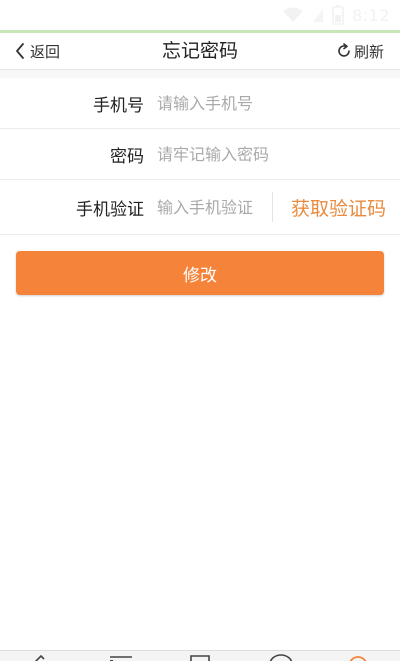 The width and height of the screenshot is (400, 661). Describe the element at coordinates (110, 209) in the screenshot. I see `verify-label: 手机验证` at that location.